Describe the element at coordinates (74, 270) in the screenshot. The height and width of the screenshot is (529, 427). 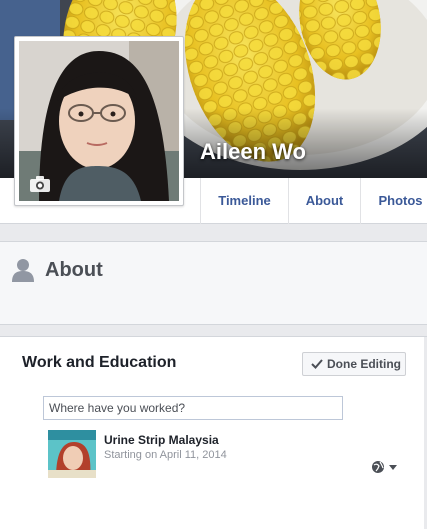
I see `about-title: About` at that location.